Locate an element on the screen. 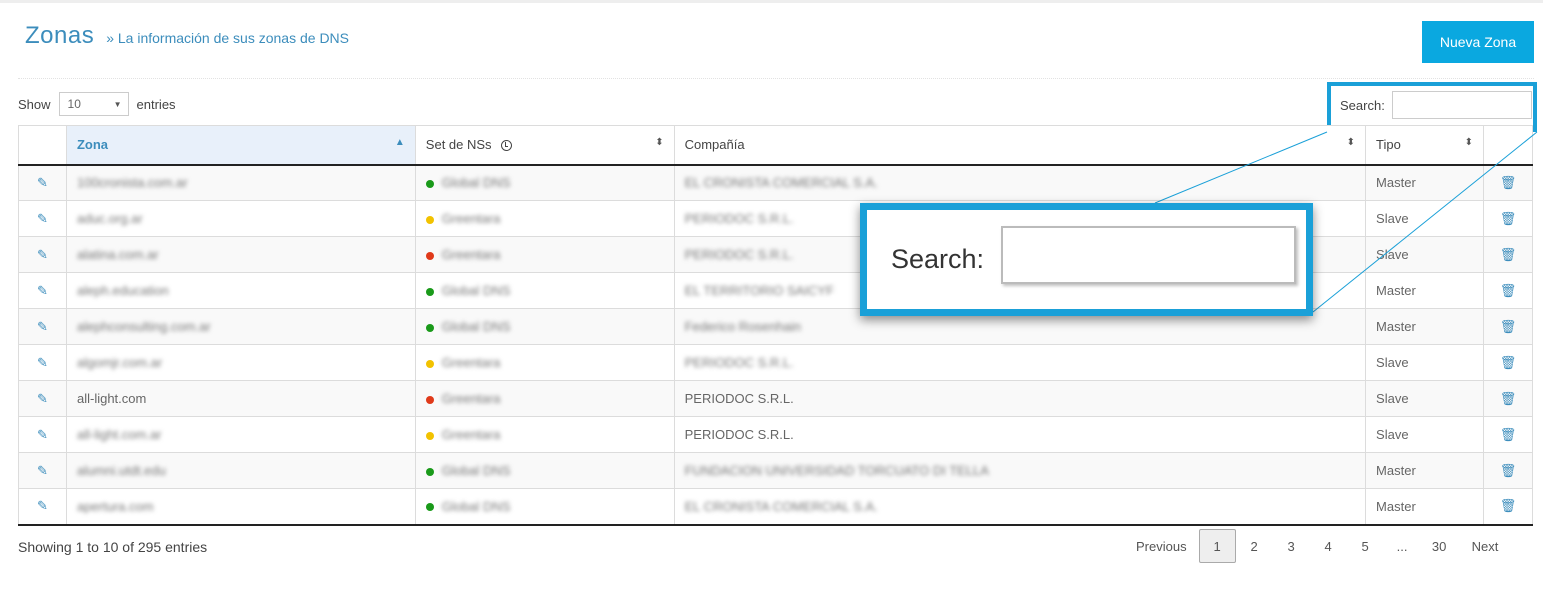 This screenshot has height=590, width=1543. pagination-page: 2 is located at coordinates (1254, 546).